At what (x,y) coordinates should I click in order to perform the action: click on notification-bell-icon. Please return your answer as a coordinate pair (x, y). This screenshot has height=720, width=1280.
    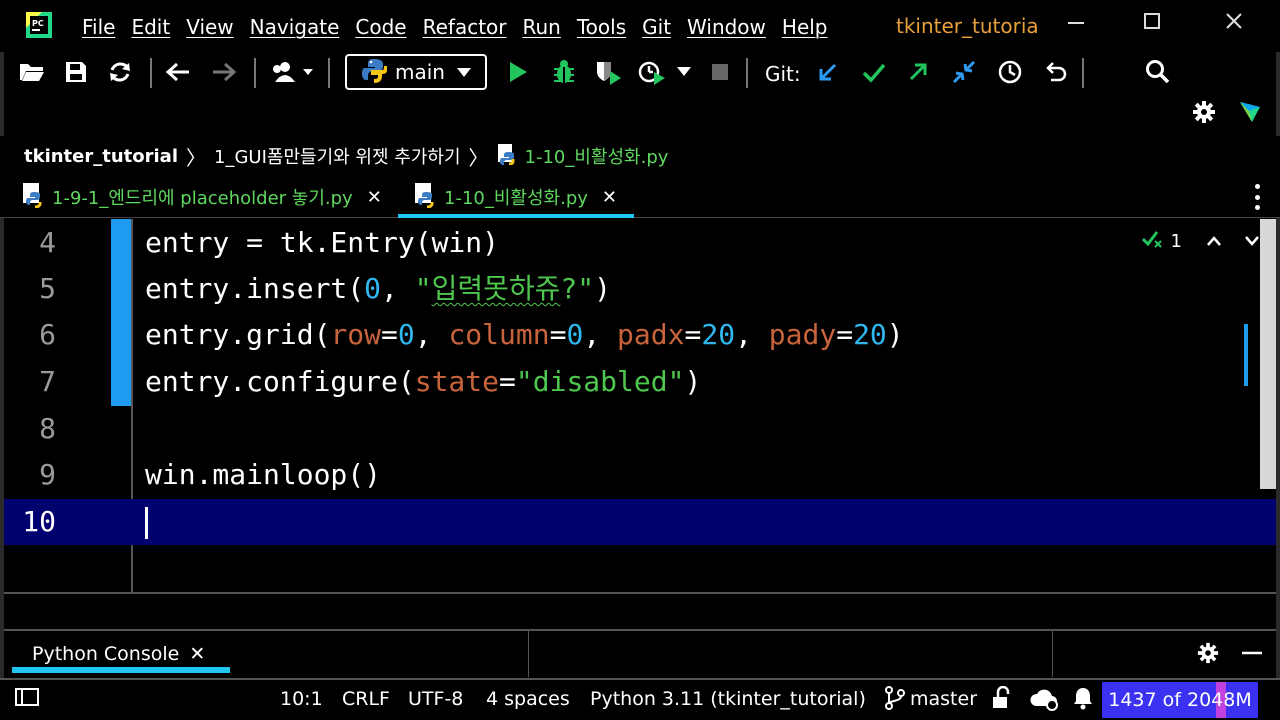
    Looking at the image, I should click on (1083, 700).